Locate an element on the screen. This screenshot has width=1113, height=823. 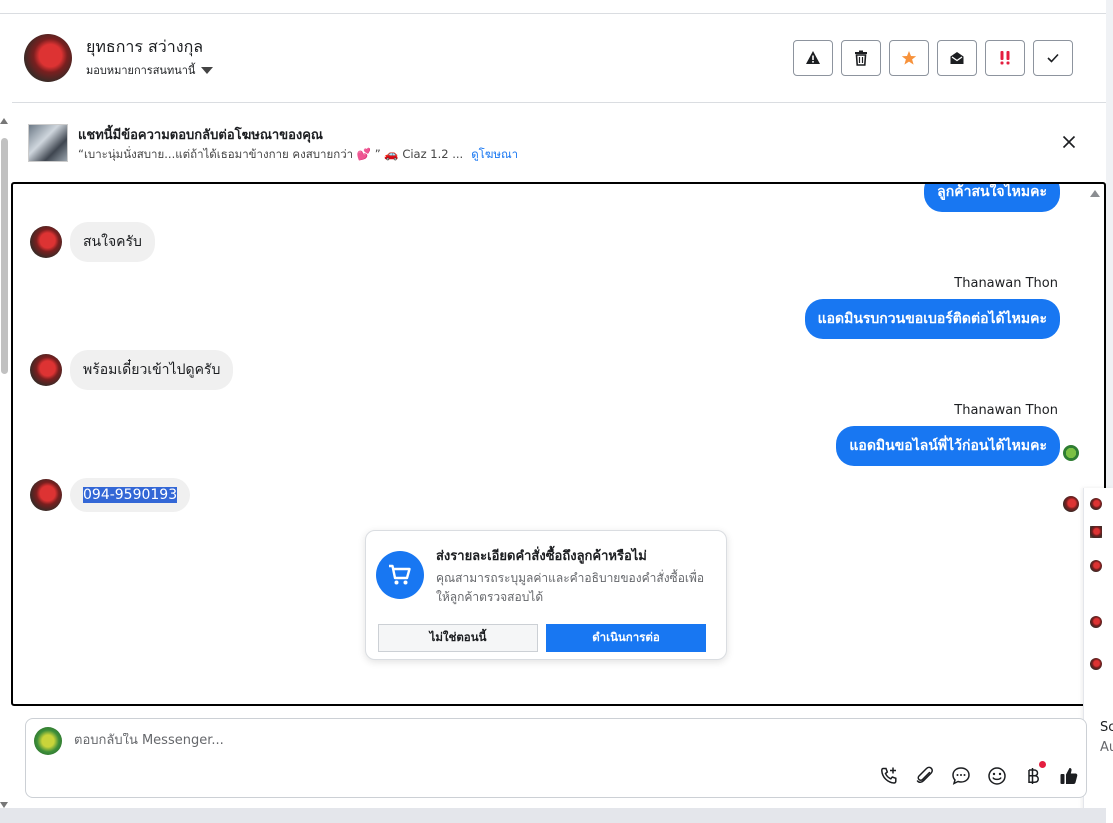
page-avatar is located at coordinates (48, 741).